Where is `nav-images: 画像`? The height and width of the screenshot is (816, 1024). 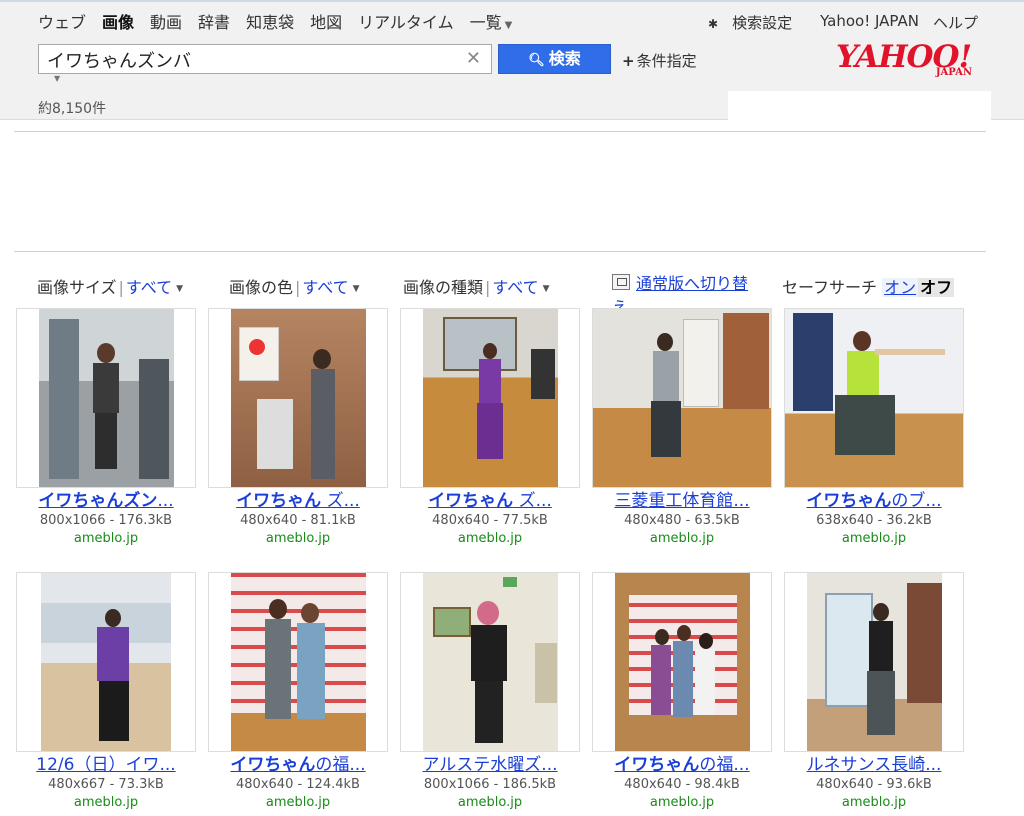
nav-images: 画像 is located at coordinates (118, 21).